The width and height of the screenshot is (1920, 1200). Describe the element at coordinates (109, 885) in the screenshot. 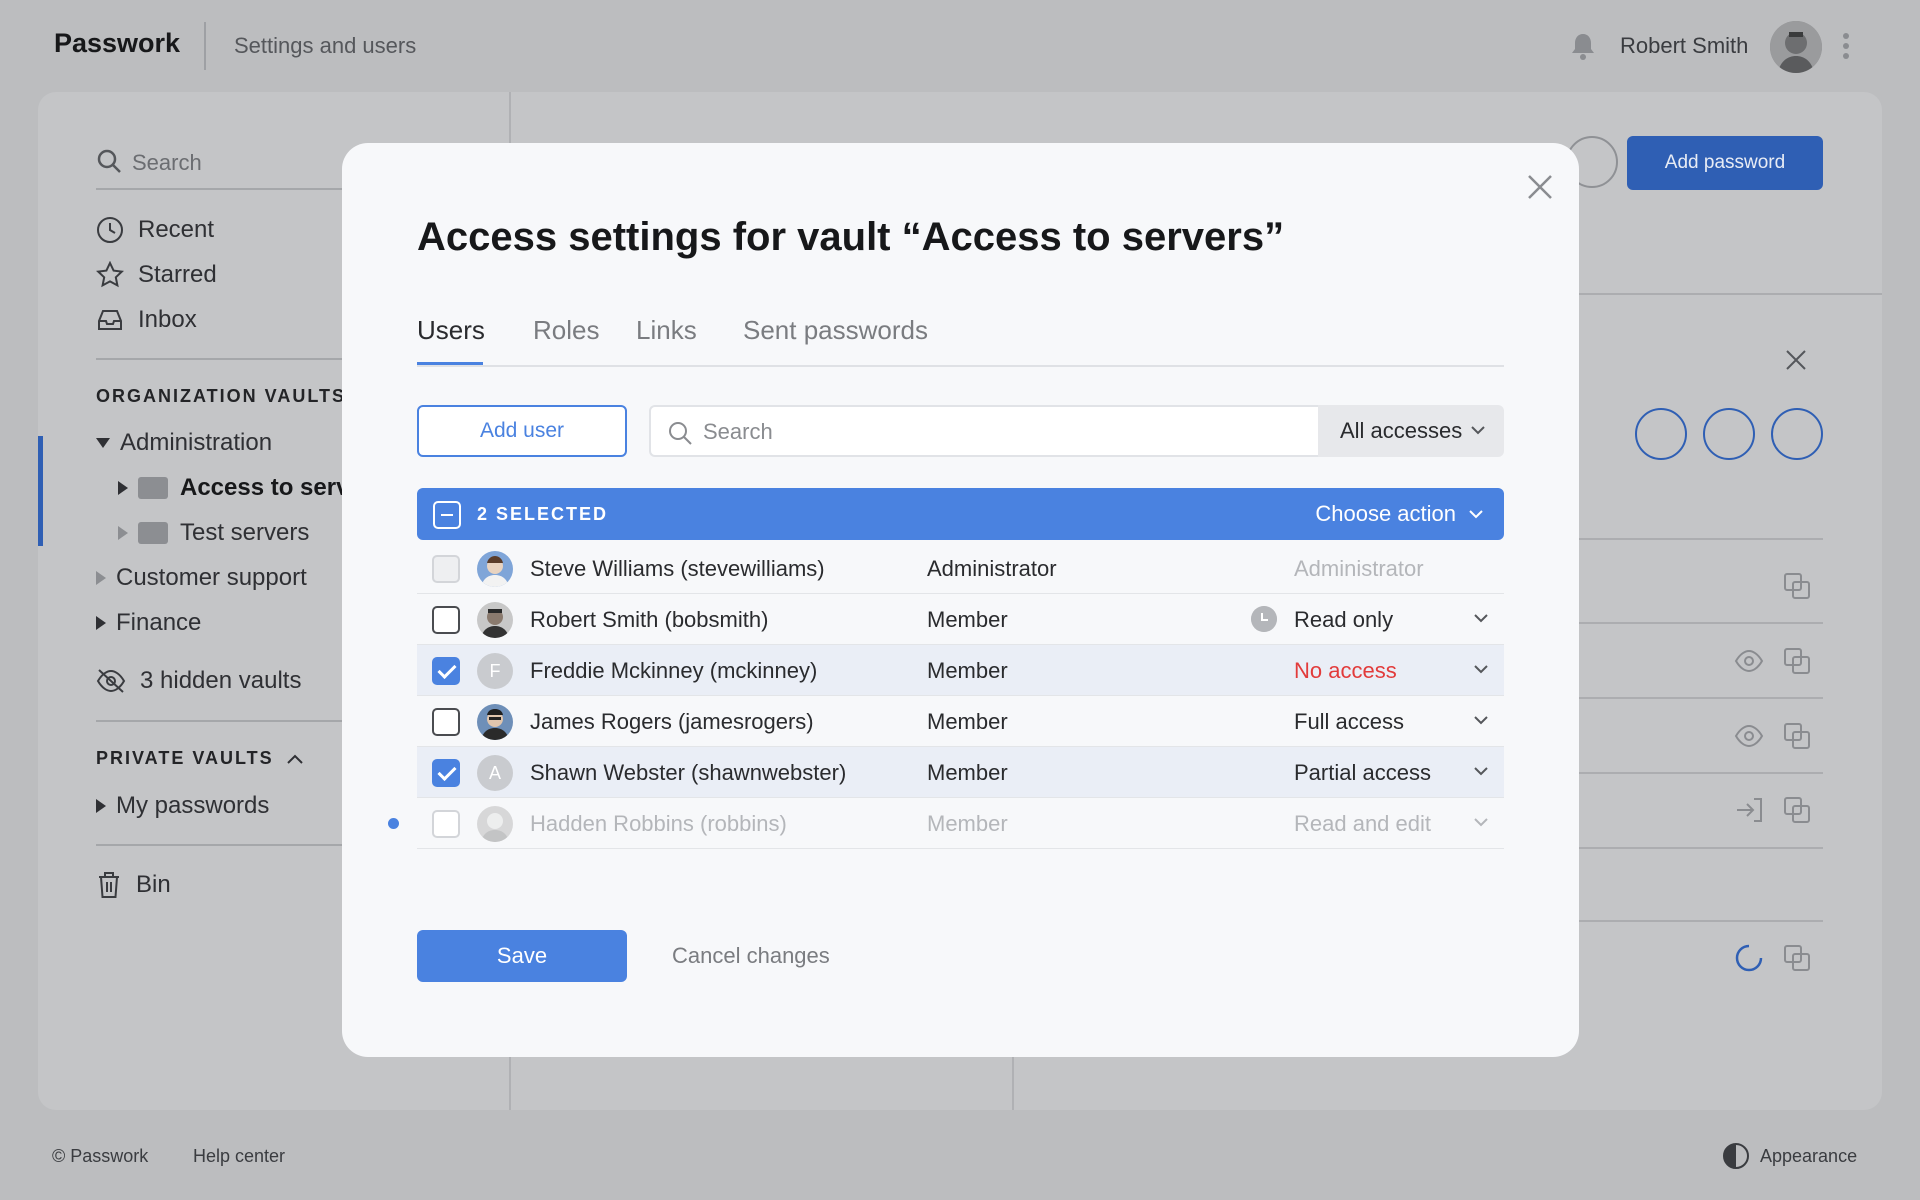

I see `trash-icon` at that location.